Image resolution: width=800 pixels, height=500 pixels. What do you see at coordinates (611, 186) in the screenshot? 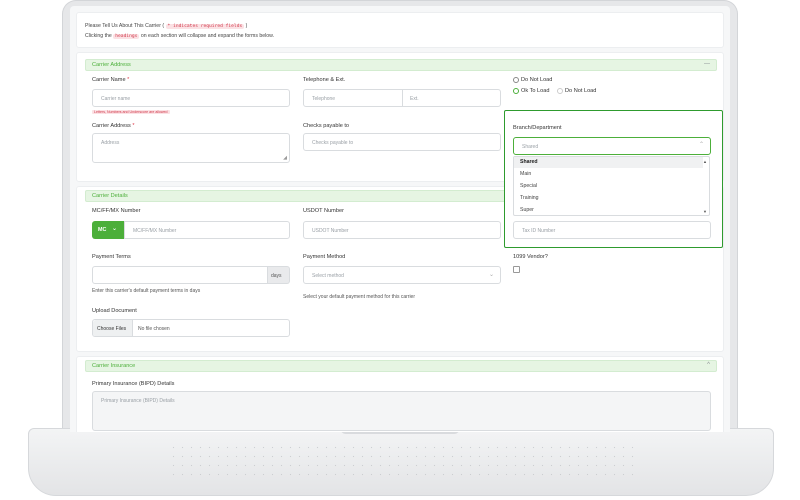
I see `branch-dropdown-menu: Shared Main Special Training Super ▲ ▼` at bounding box center [611, 186].